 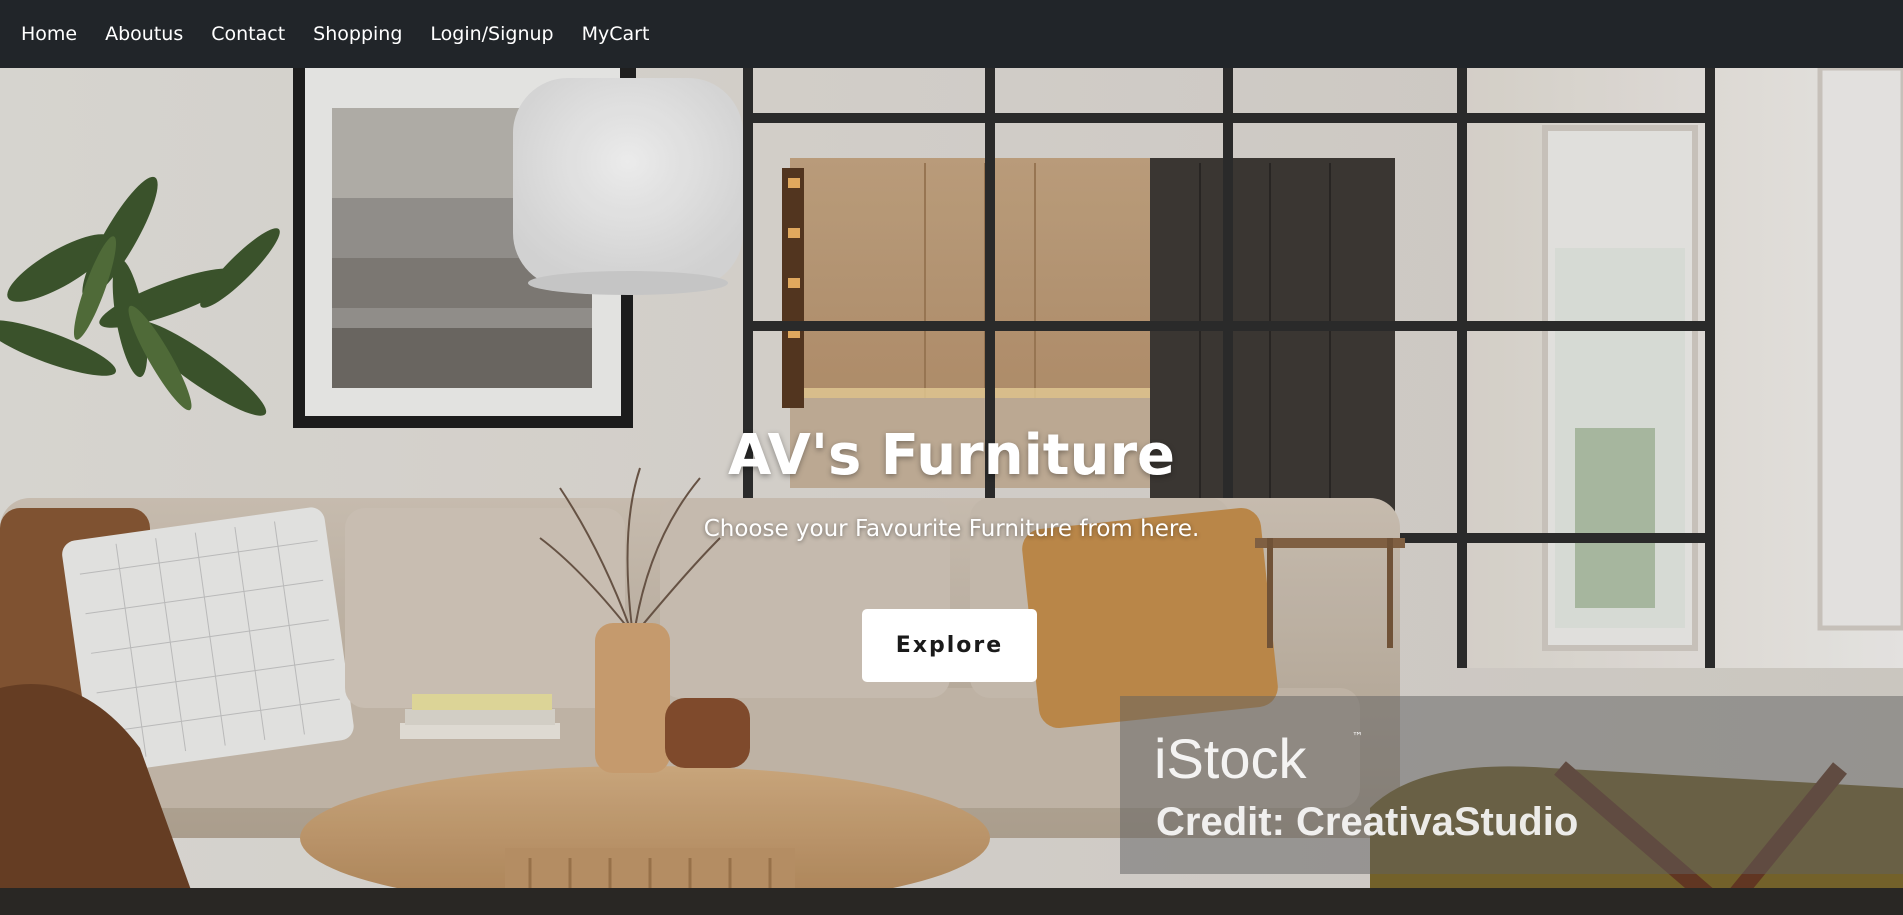 What do you see at coordinates (144, 34) in the screenshot?
I see `nav-aboutus-link: Aboutus` at bounding box center [144, 34].